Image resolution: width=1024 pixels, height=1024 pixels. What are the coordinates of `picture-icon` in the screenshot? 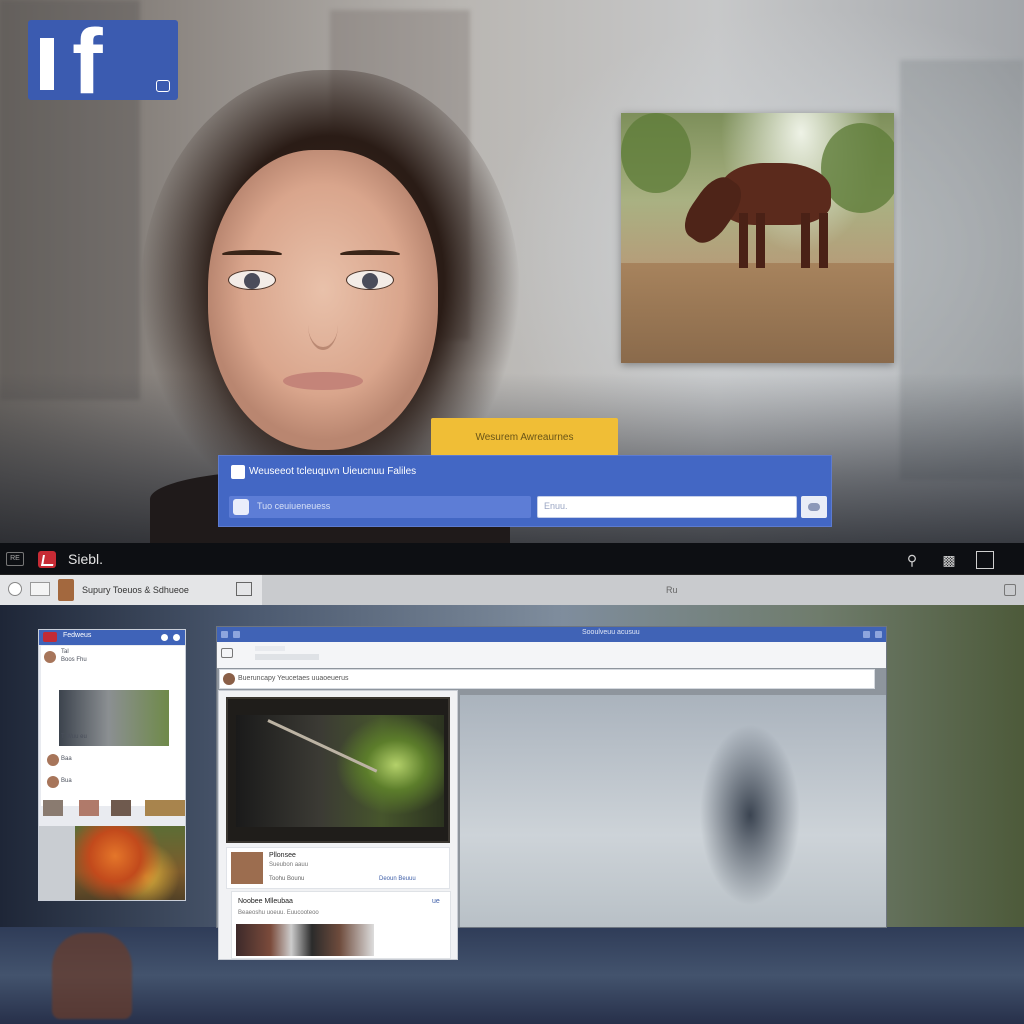 It's located at (985, 560).